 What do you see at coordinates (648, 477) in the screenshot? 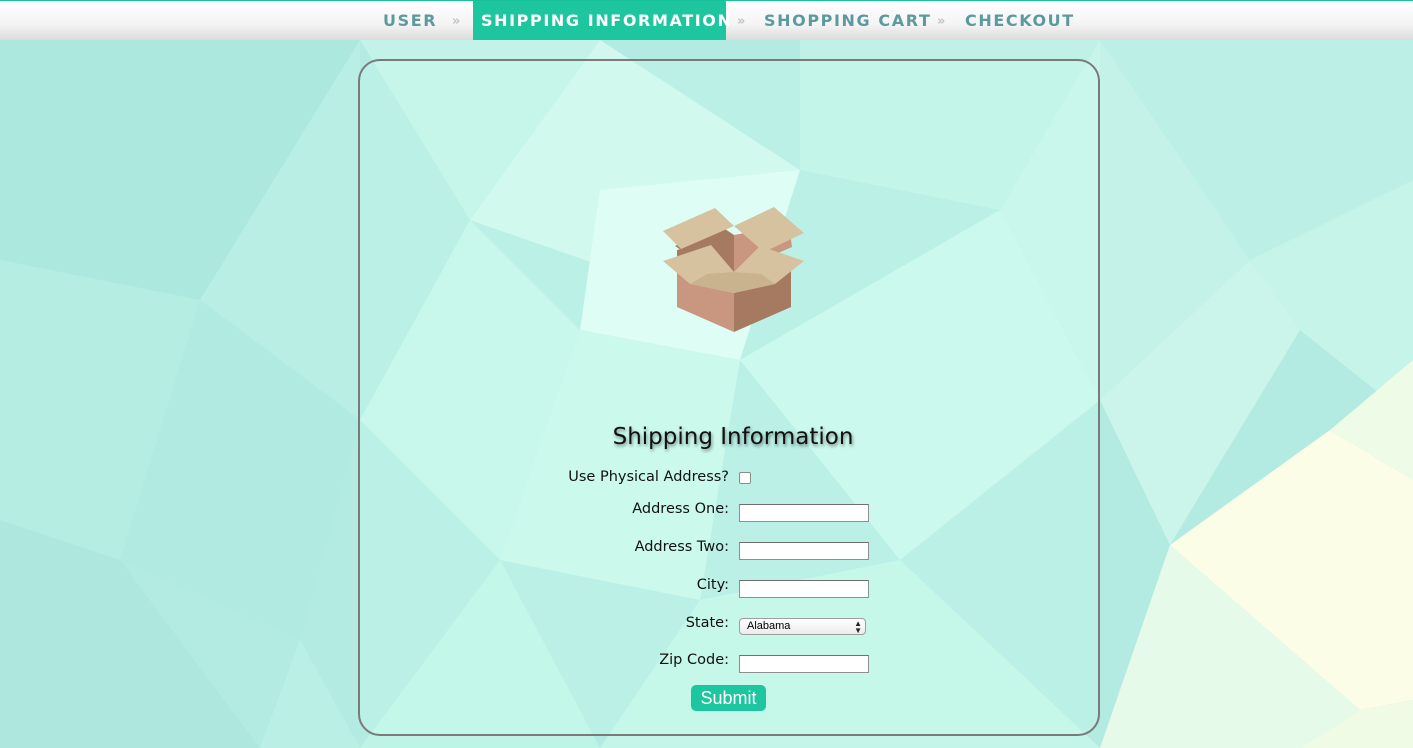
I see `physical-address-label: Use Physical Address?` at bounding box center [648, 477].